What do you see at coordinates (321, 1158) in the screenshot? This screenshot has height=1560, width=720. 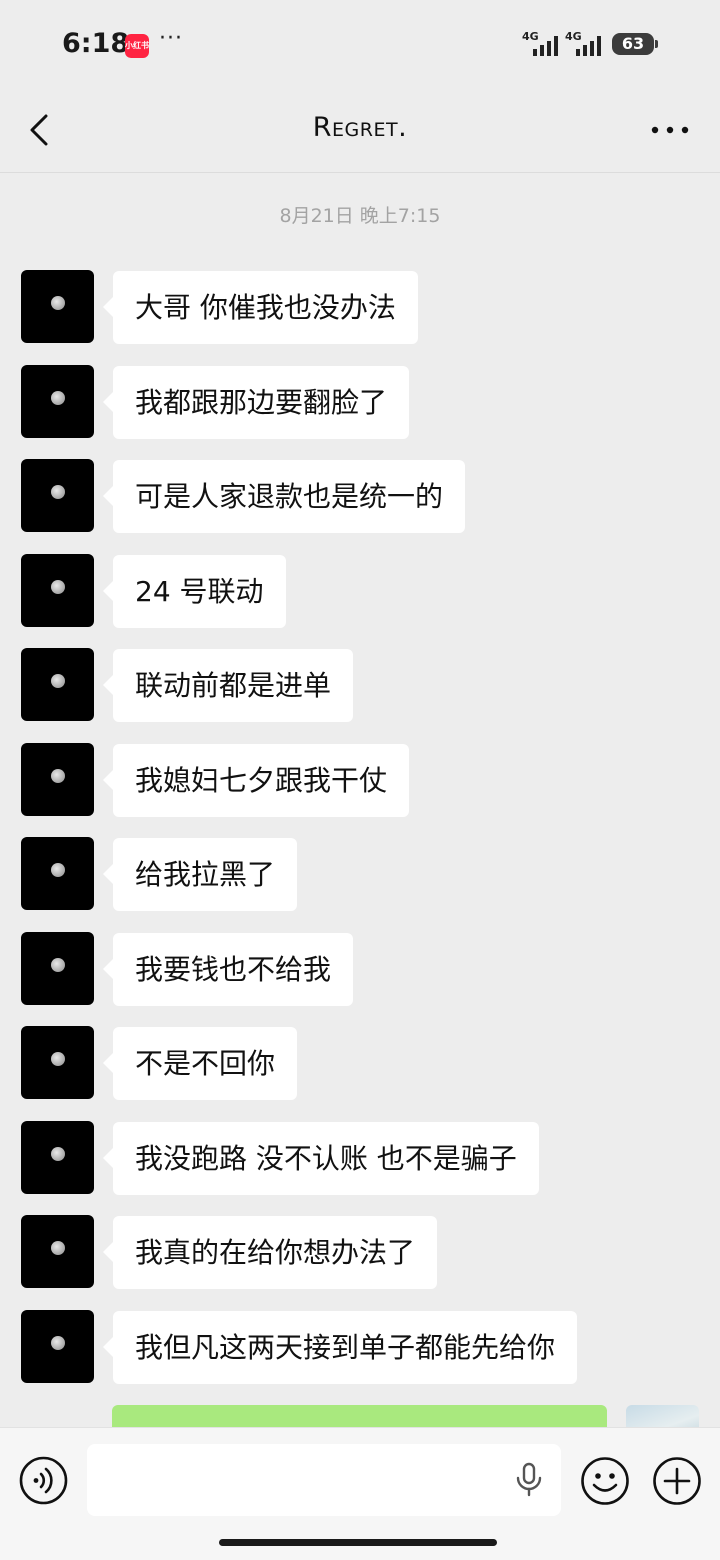 I see `message-bubble: 我没跑路 没不认账 也不是骗子` at bounding box center [321, 1158].